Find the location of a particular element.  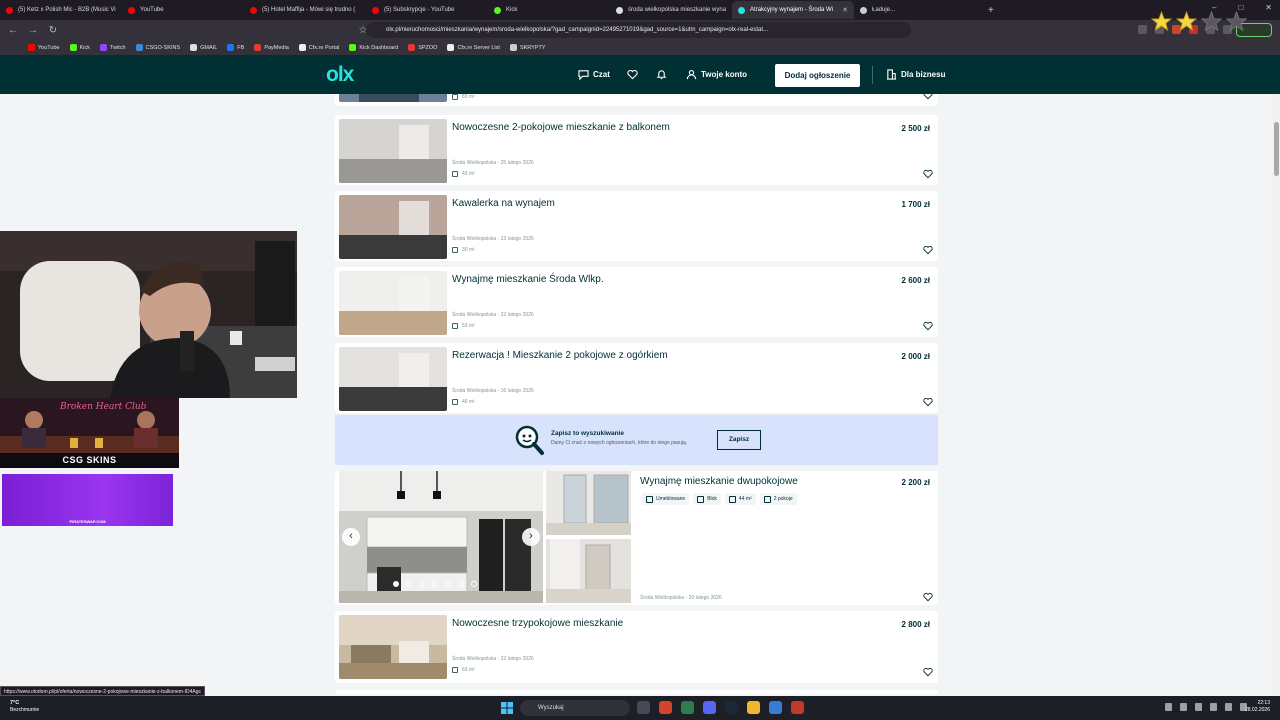

bookmark-item: Cfx.re Portal is located at coordinates (318, 47).